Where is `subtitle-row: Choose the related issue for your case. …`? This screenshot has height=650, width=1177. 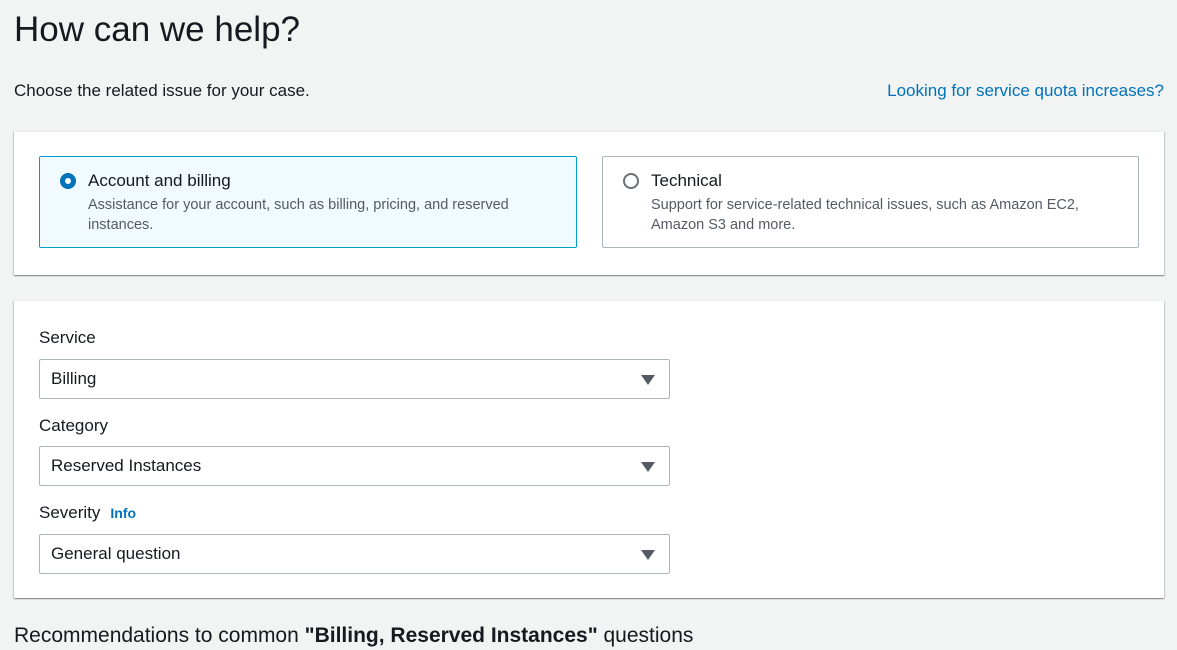
subtitle-row: Choose the related issue for your case. … is located at coordinates (589, 91).